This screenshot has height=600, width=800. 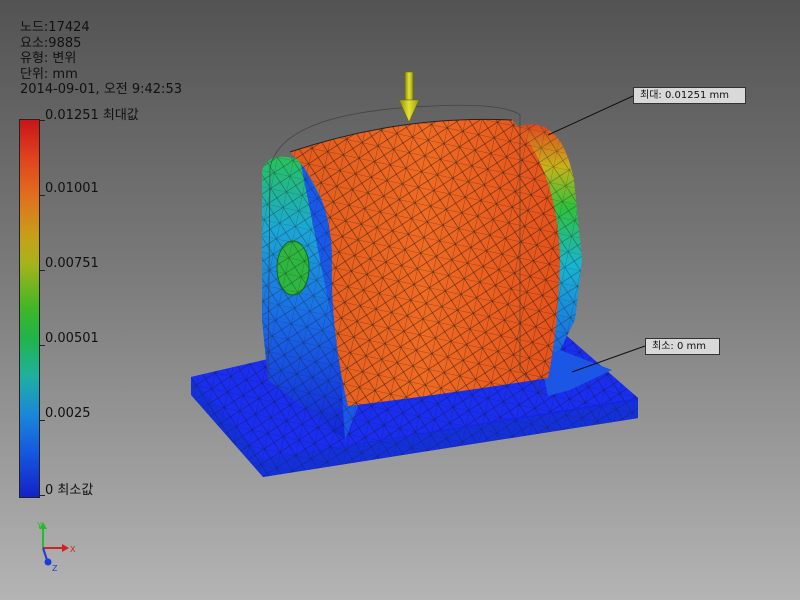 I want to click on load-arrow, so click(x=409, y=97).